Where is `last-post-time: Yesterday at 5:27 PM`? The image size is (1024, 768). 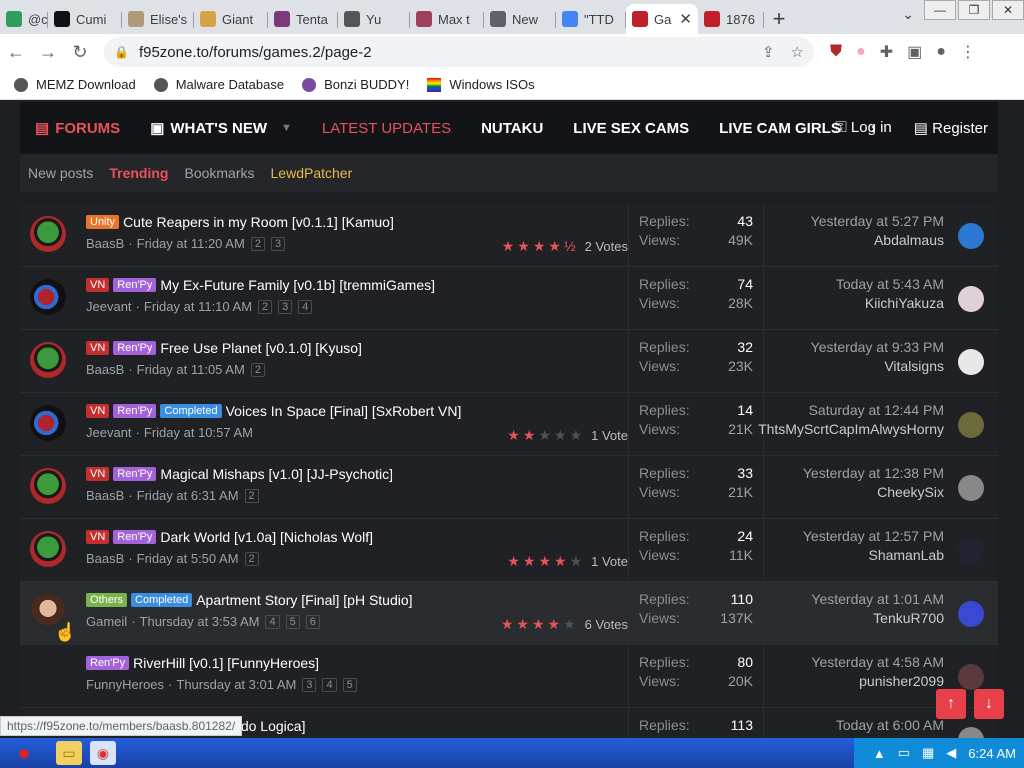
last-post-time: Yesterday at 5:27 PM is located at coordinates (877, 221).